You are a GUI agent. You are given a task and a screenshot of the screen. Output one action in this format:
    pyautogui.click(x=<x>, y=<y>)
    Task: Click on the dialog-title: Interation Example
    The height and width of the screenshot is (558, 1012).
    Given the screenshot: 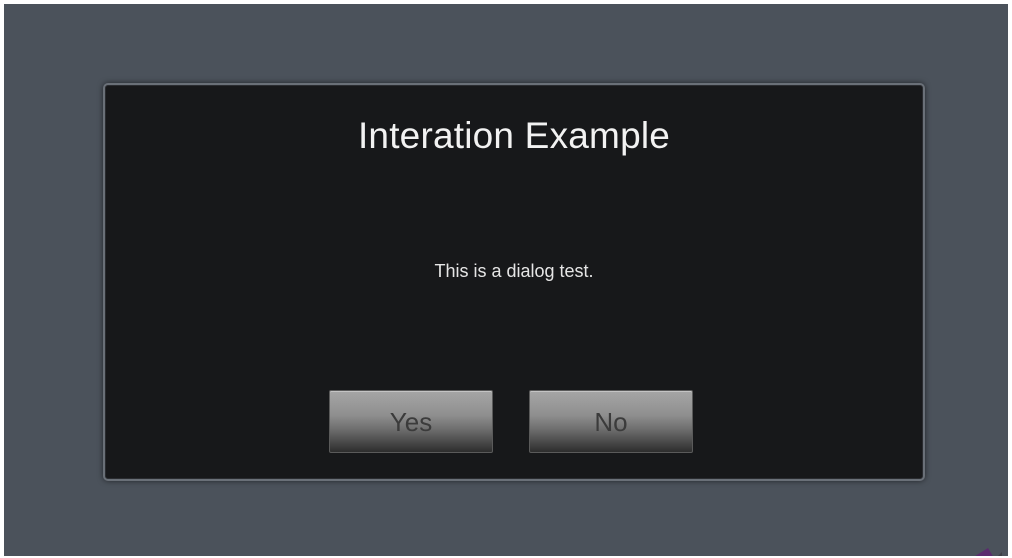 What is the action you would take?
    pyautogui.click(x=514, y=135)
    